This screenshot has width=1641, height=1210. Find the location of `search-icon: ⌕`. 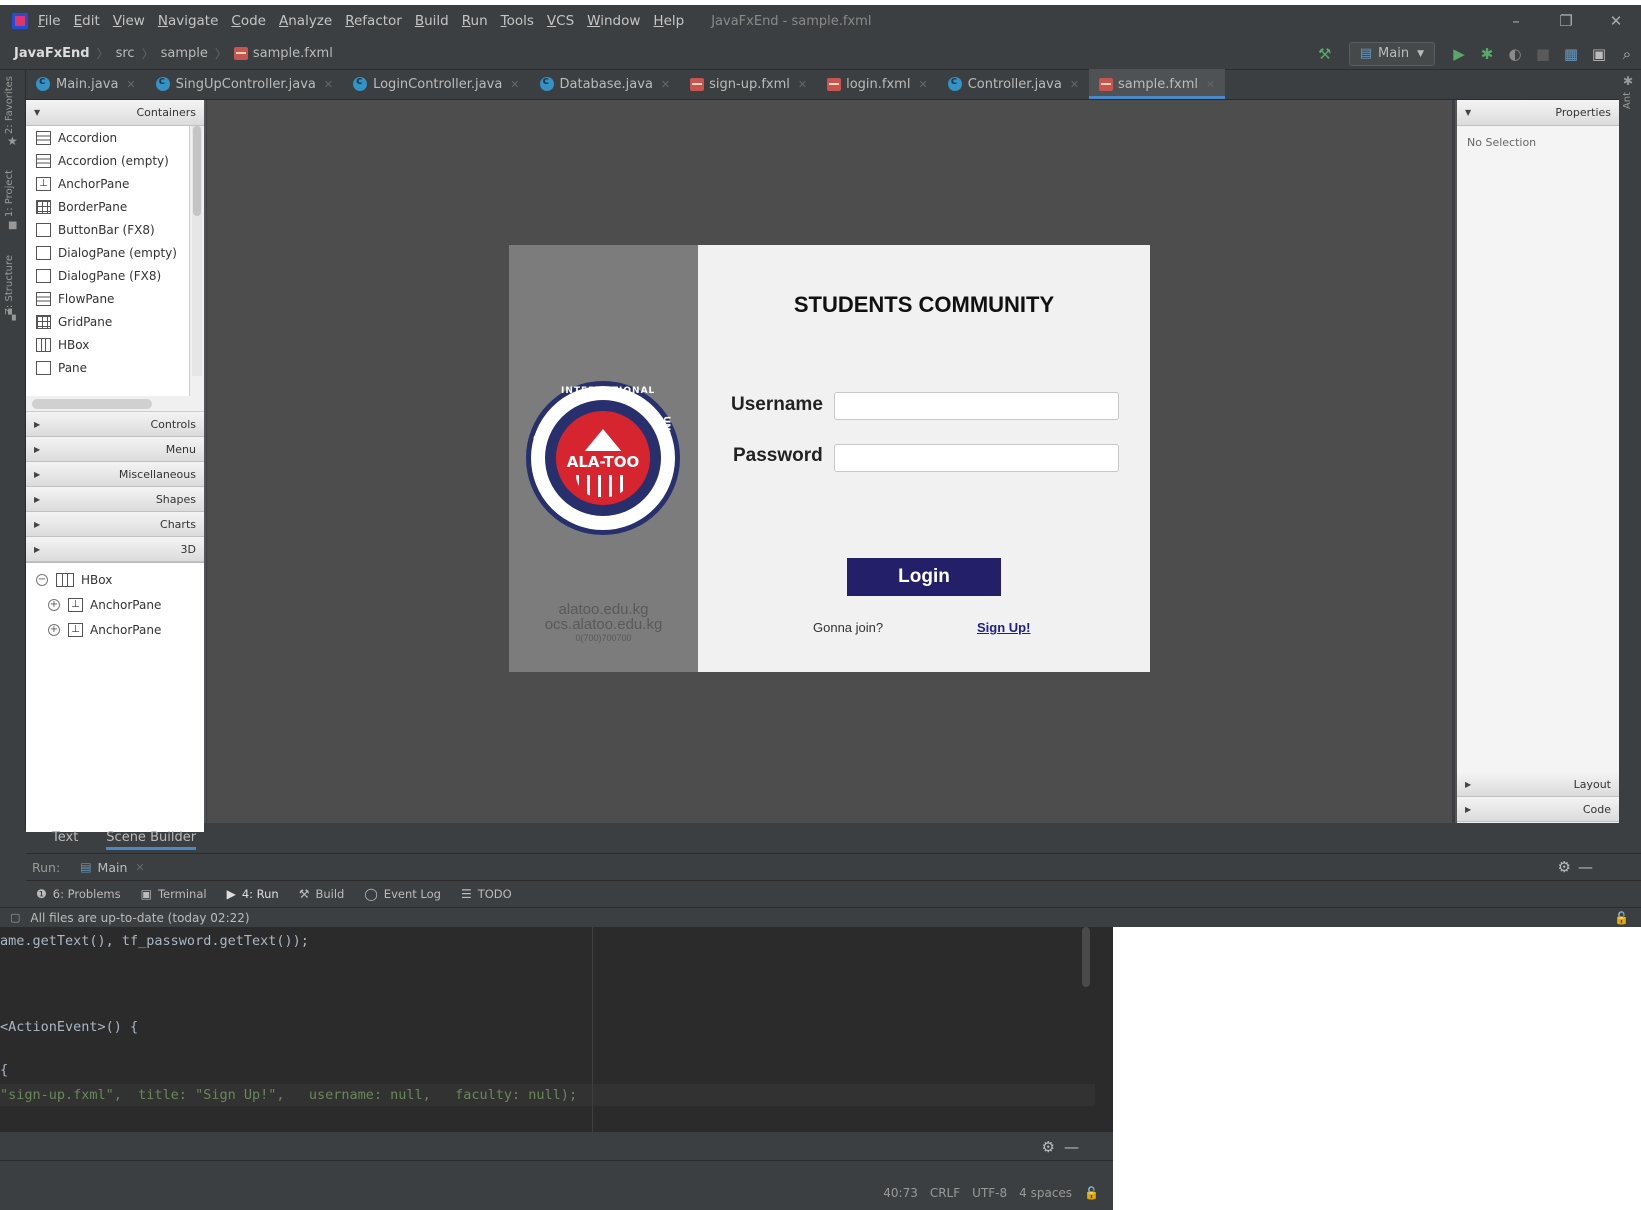

search-icon: ⌕ is located at coordinates (1627, 54).